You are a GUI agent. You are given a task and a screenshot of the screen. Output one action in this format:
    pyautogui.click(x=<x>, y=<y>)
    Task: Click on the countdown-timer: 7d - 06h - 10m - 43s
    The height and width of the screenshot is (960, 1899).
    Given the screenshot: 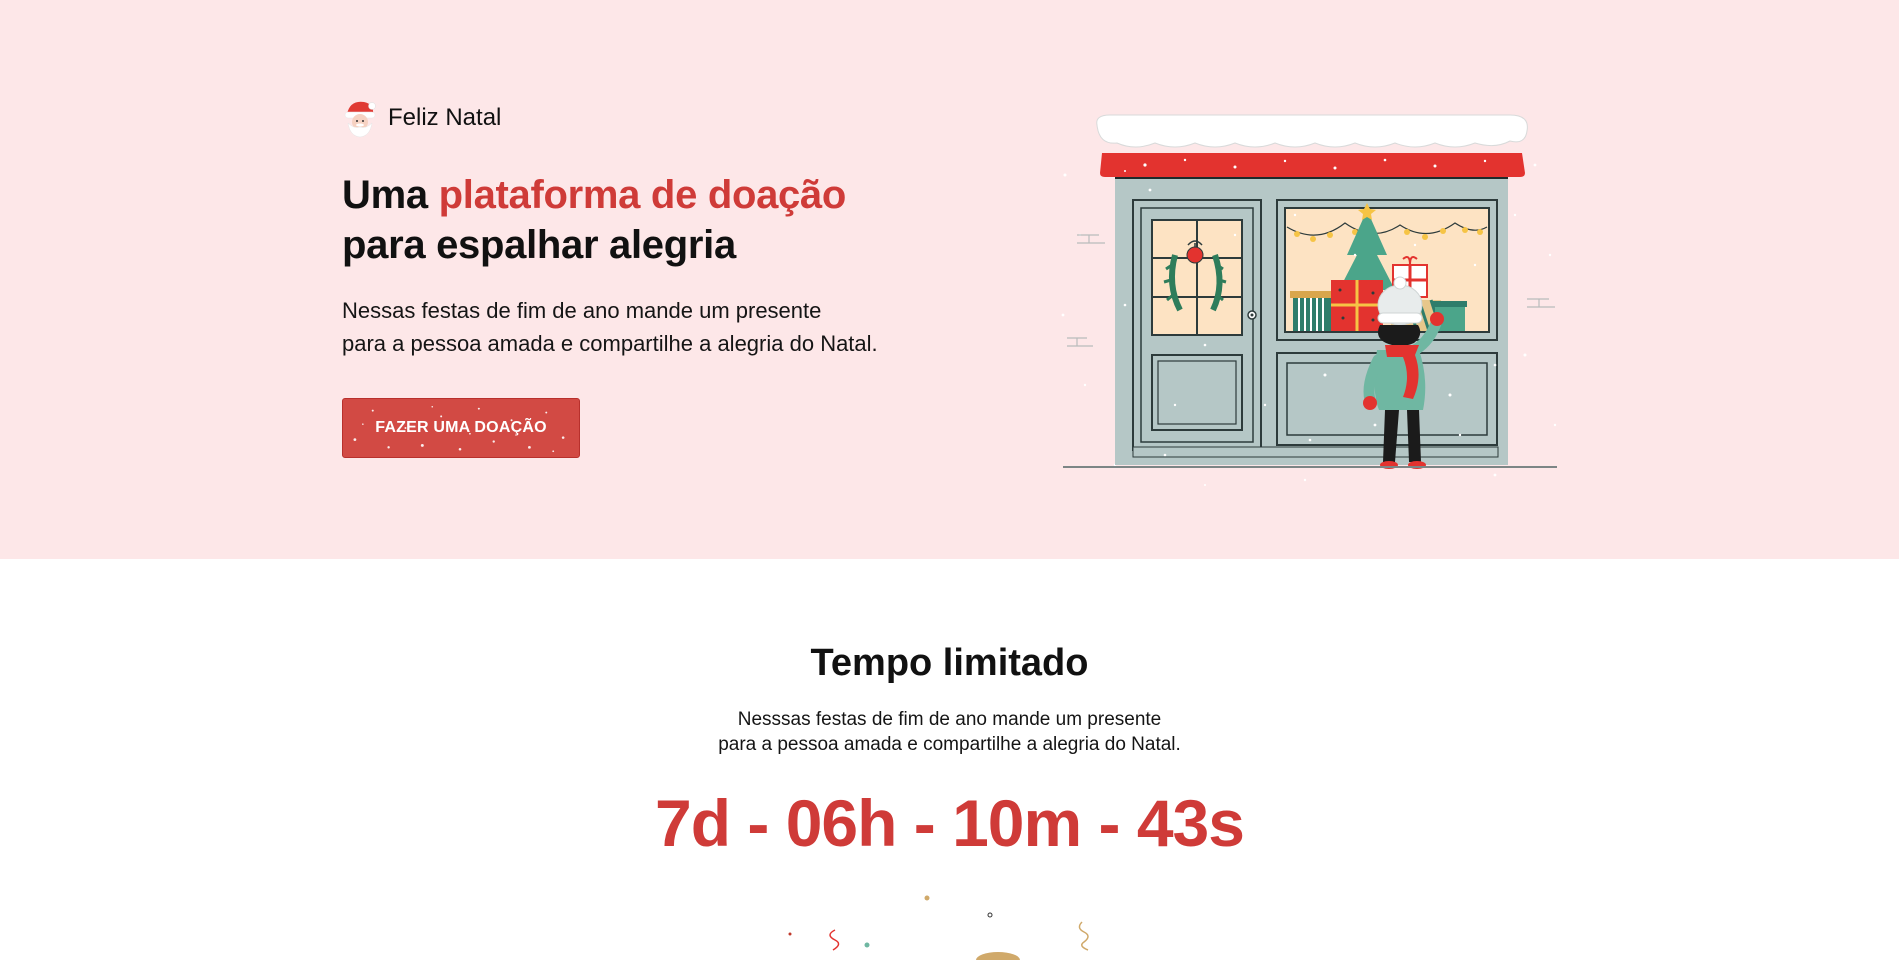 What is the action you would take?
    pyautogui.click(x=950, y=823)
    